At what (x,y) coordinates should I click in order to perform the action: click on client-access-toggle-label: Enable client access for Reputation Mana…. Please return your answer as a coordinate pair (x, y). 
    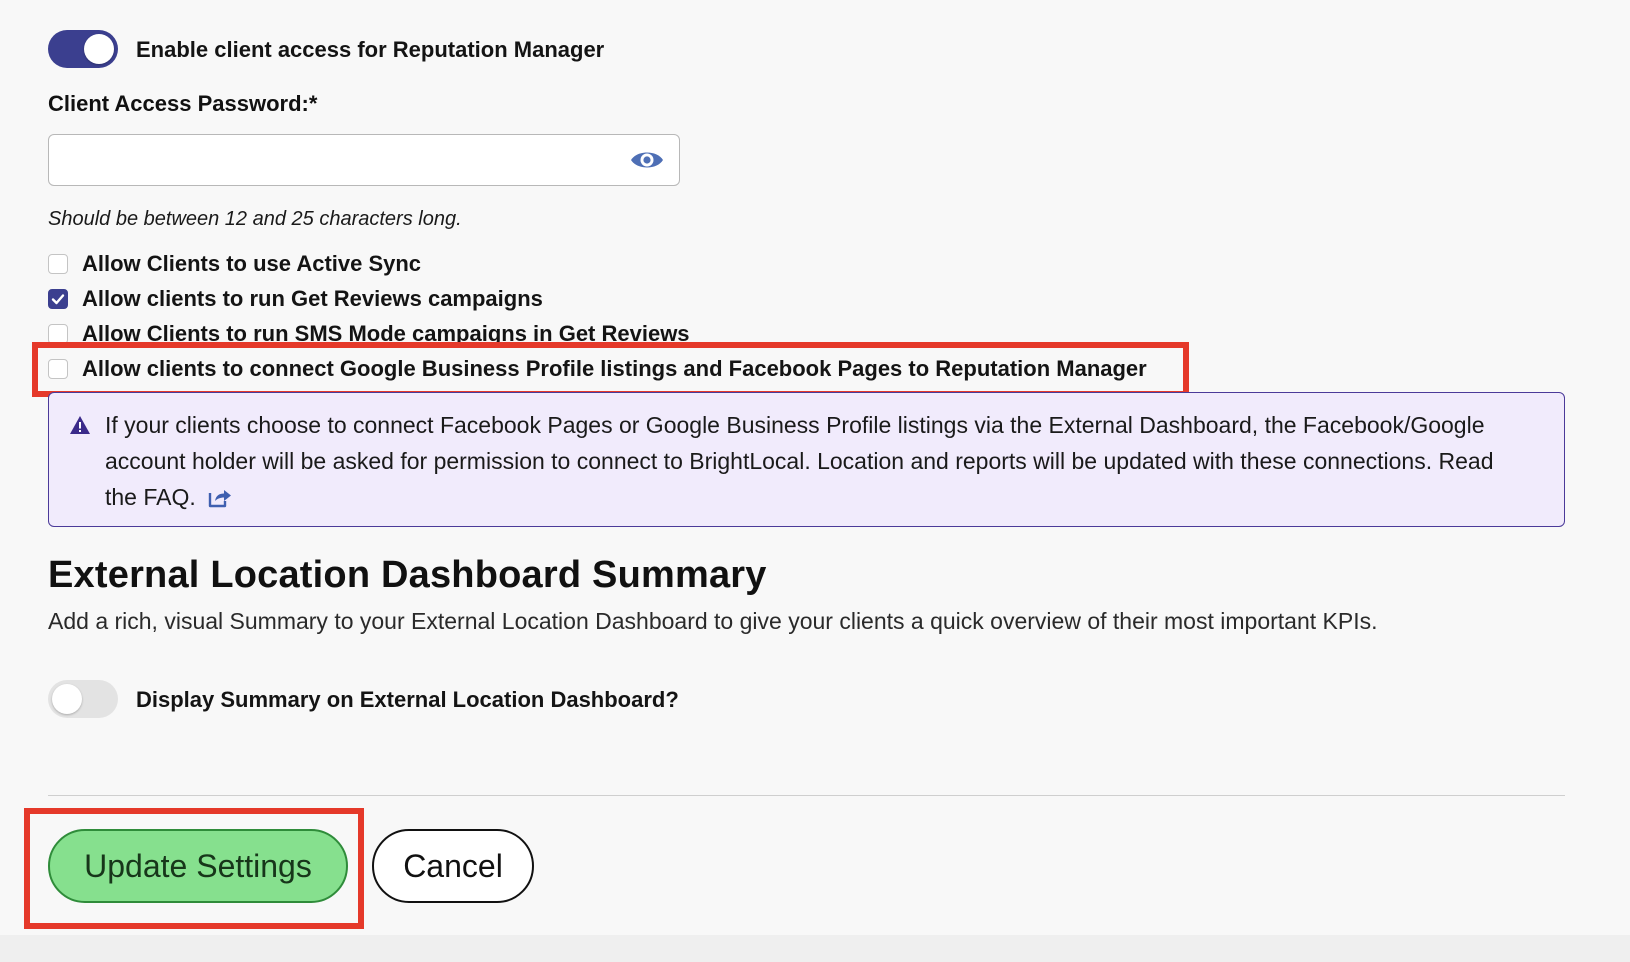
    Looking at the image, I should click on (370, 49).